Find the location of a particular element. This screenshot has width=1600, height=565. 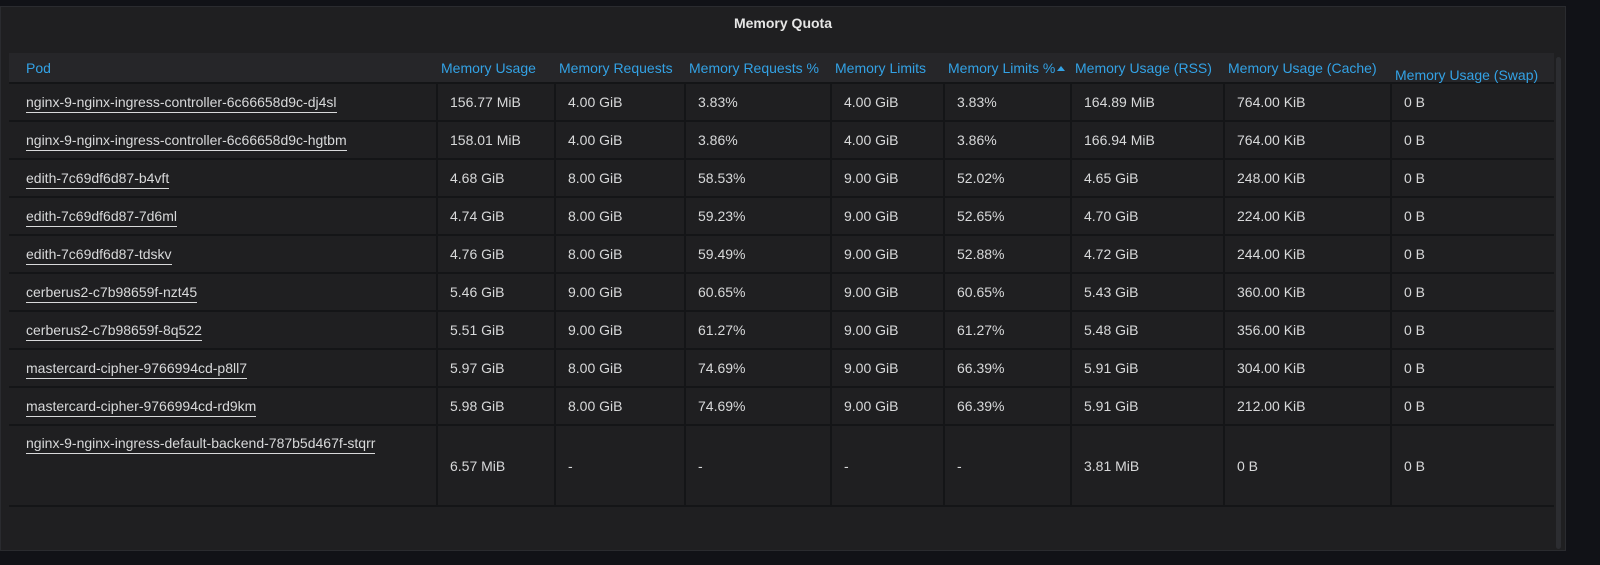

cell-pod: edith-7c69df6d87-tdskv is located at coordinates (223, 254).